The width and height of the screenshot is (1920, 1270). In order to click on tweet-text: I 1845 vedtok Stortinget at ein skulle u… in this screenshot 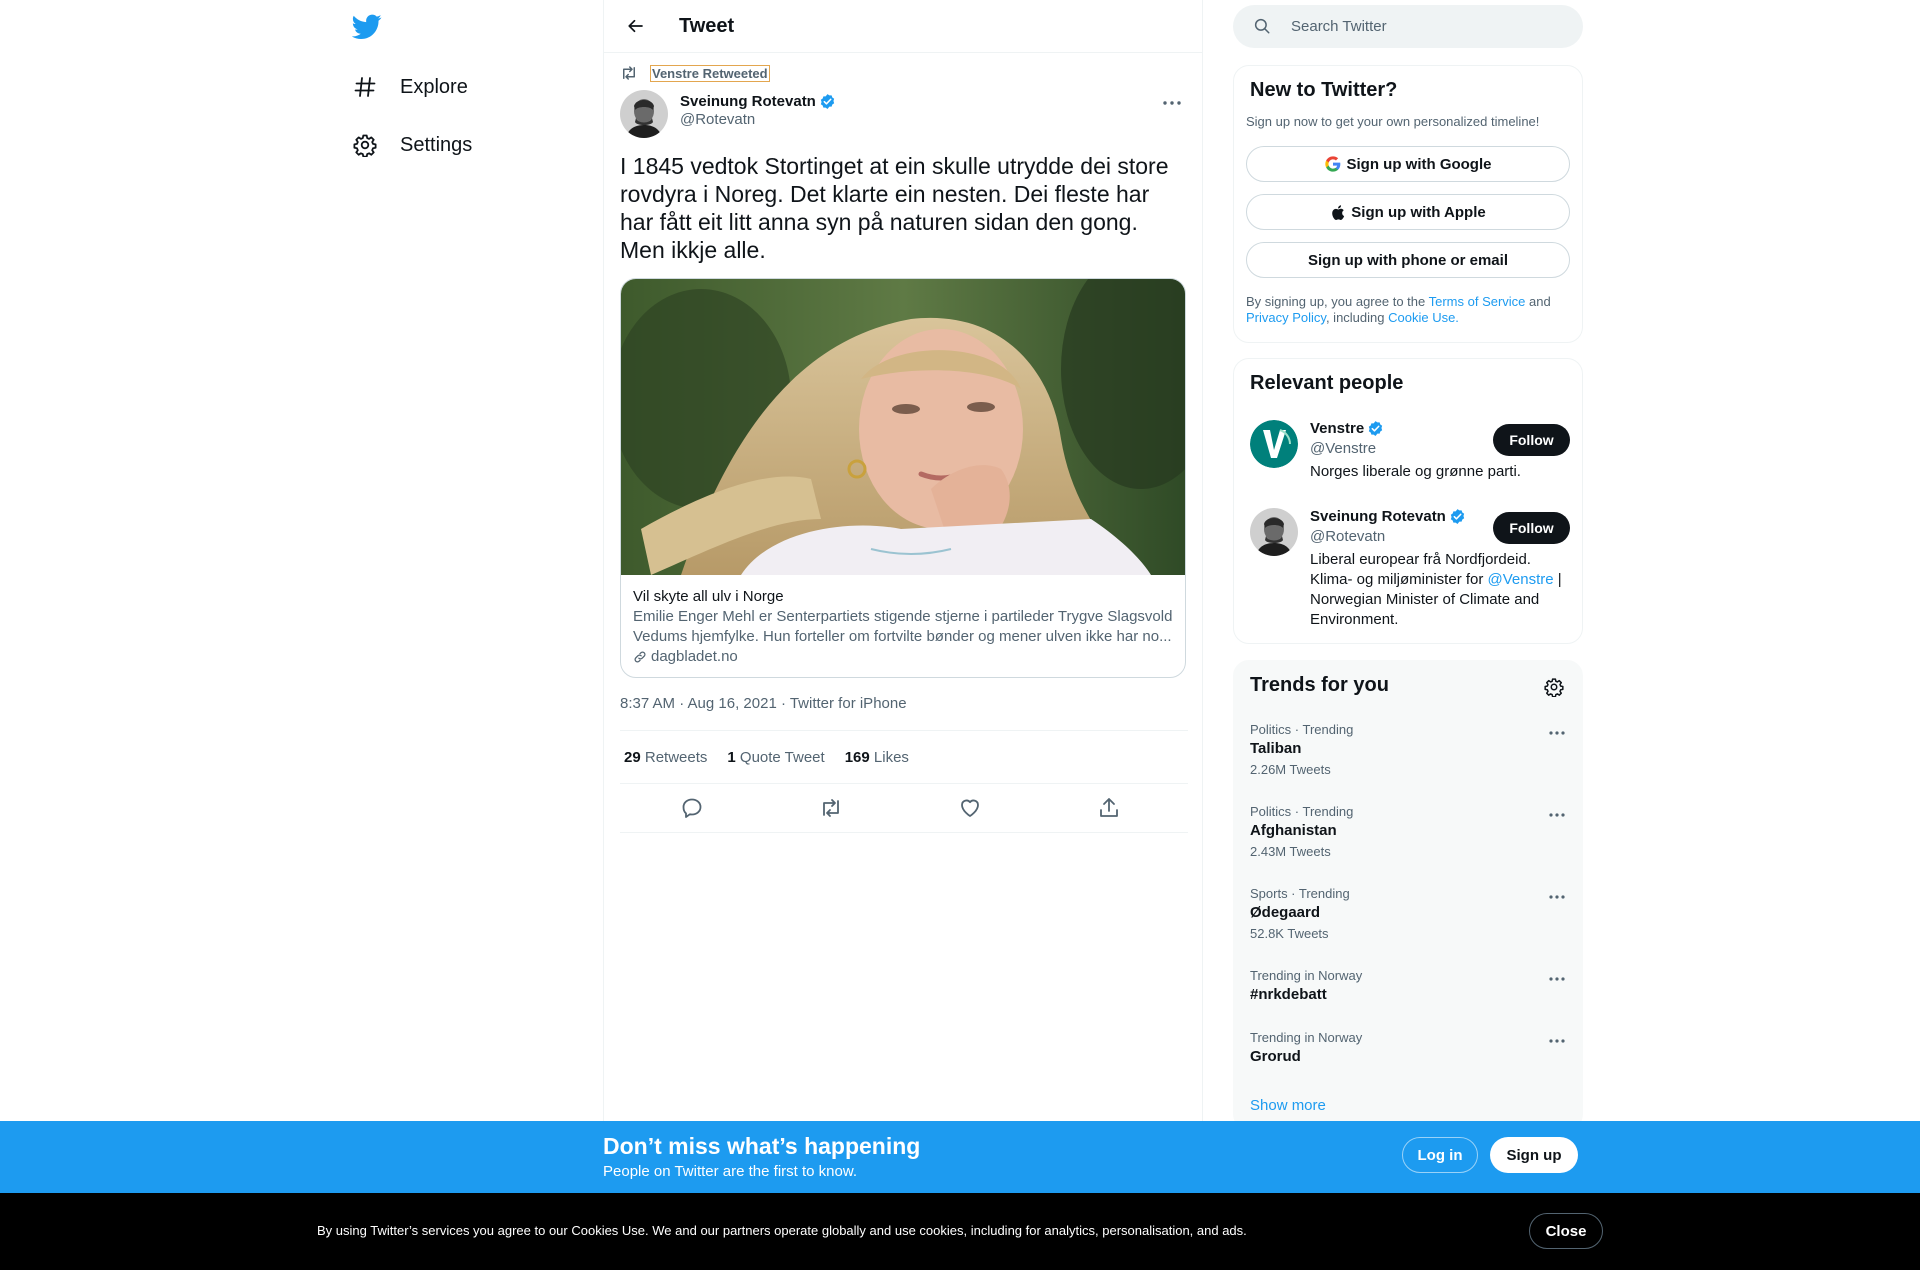, I will do `click(894, 208)`.